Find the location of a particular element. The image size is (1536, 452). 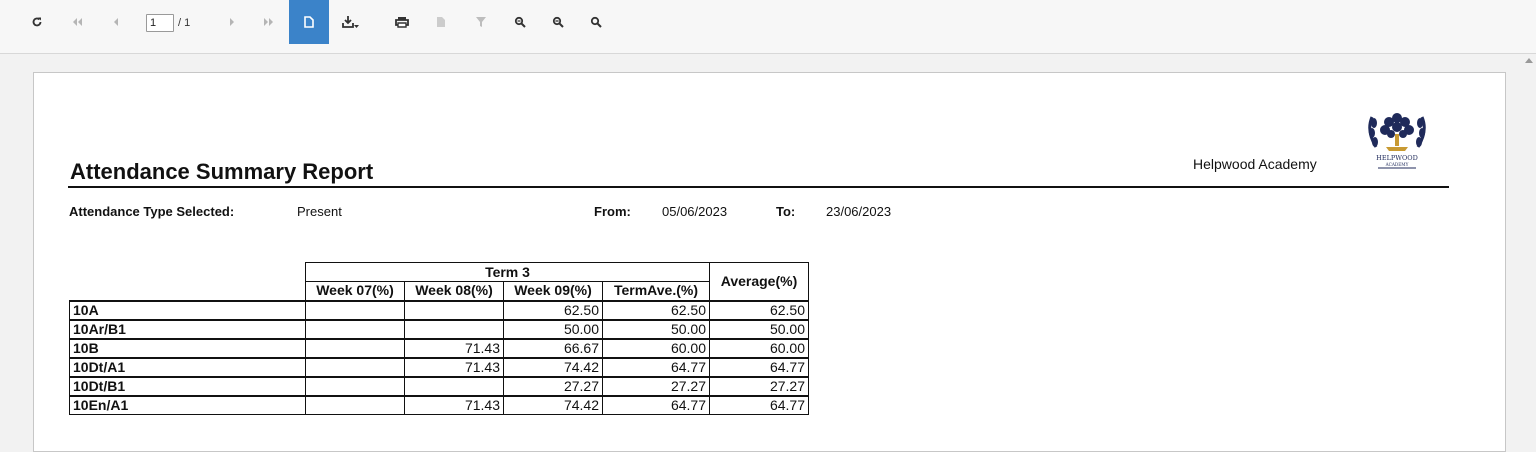

table-row: 10En/A1 71.43 74.42 64.77 64.77 is located at coordinates (439, 404).